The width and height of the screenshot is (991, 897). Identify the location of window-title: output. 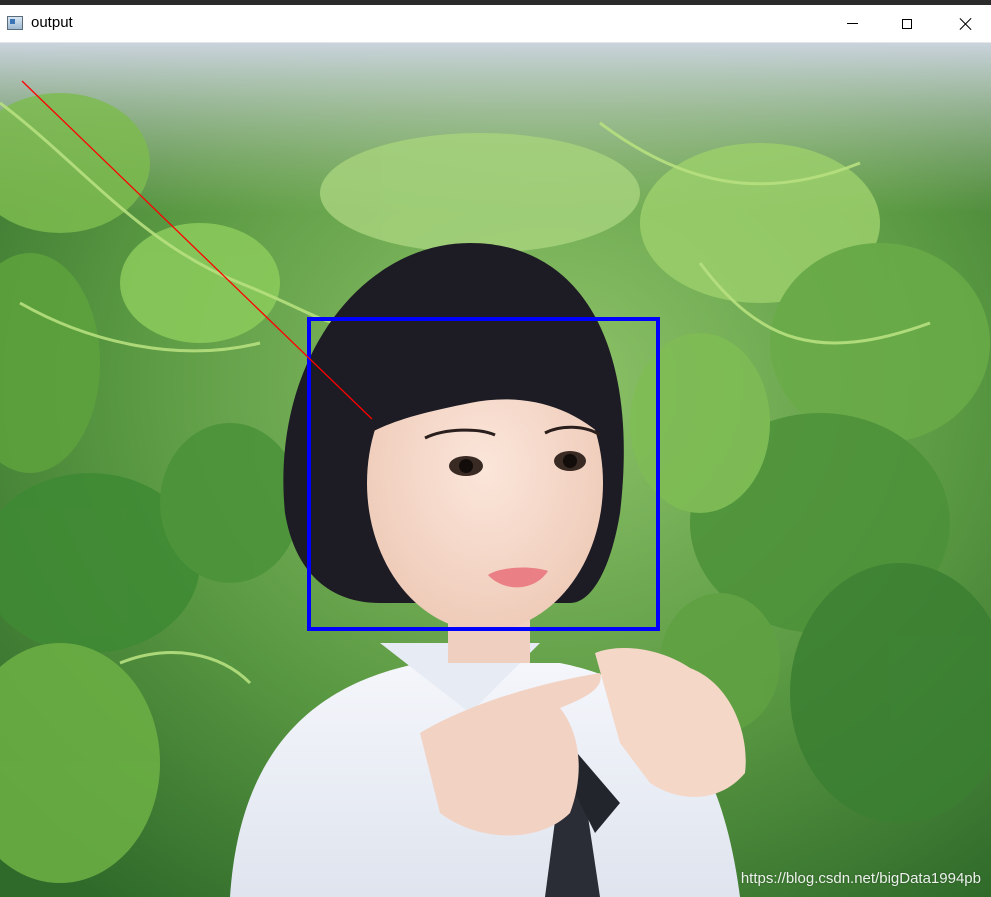
(52, 22).